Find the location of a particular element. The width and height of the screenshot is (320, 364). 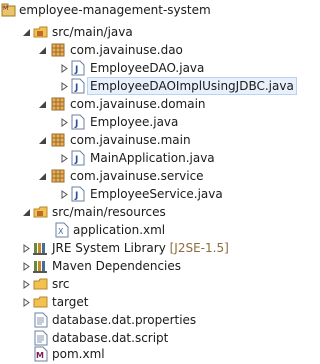

tree-row-package-domain: com.javainuse.domain is located at coordinates (141, 104).